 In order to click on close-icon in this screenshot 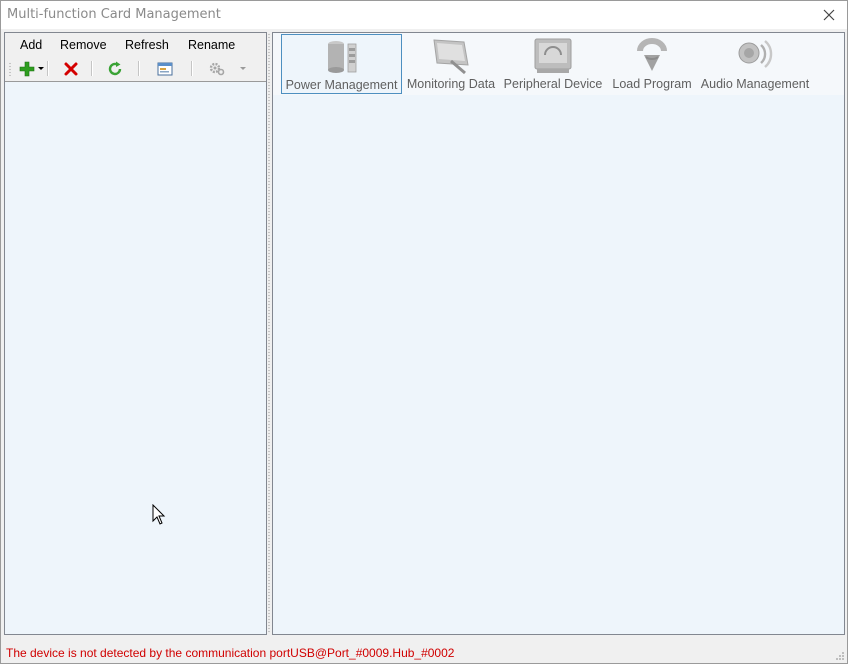, I will do `click(829, 15)`.